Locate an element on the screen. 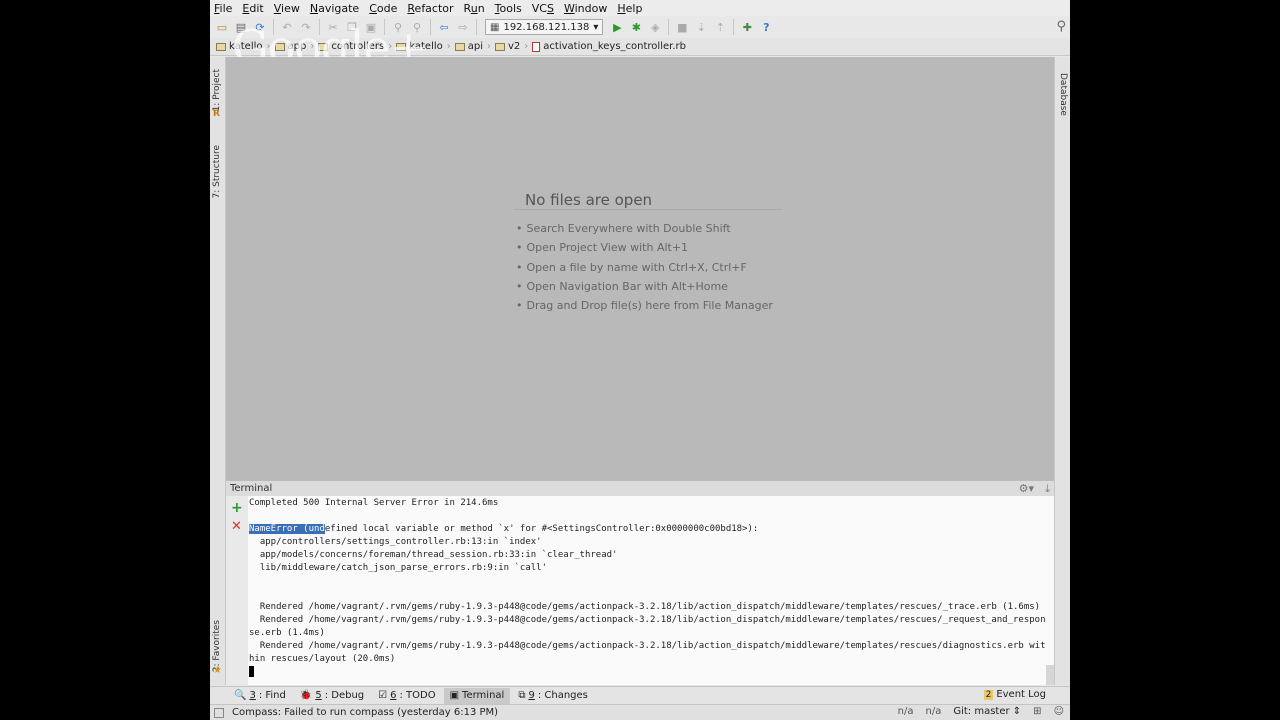 The width and height of the screenshot is (1280, 720). hint-item: Search Everywhere with Double Shift is located at coordinates (644, 231).